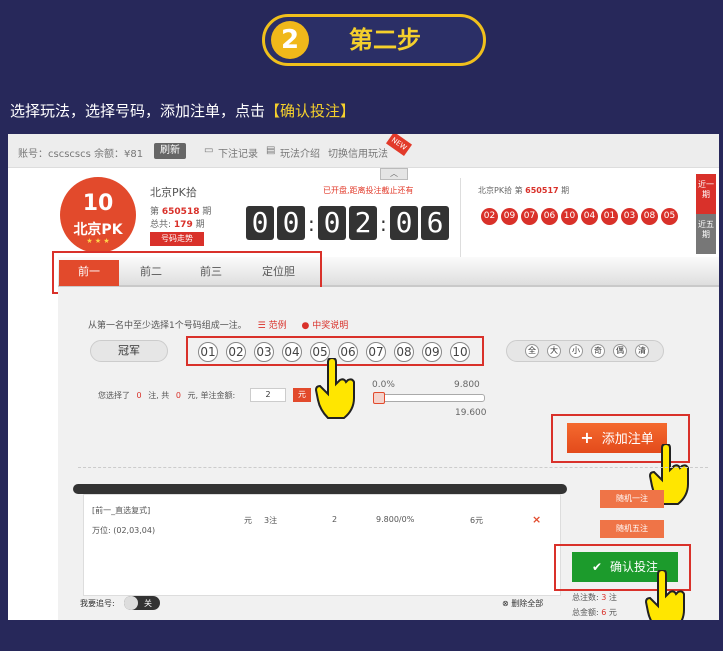 This screenshot has width=723, height=651. I want to click on timer-digit: 2, so click(363, 223).